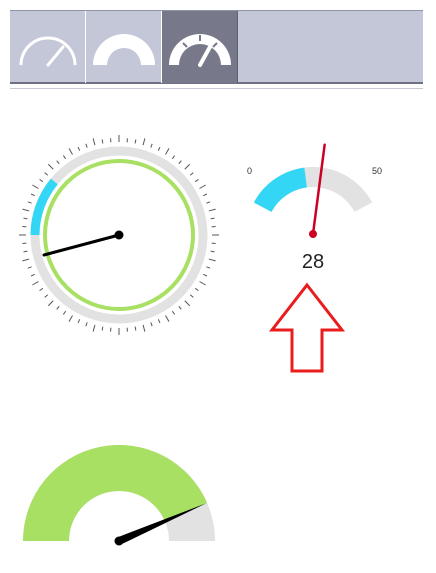 This screenshot has width=436, height=573. I want to click on semicircle-gauge-max-label: 50, so click(377, 171).